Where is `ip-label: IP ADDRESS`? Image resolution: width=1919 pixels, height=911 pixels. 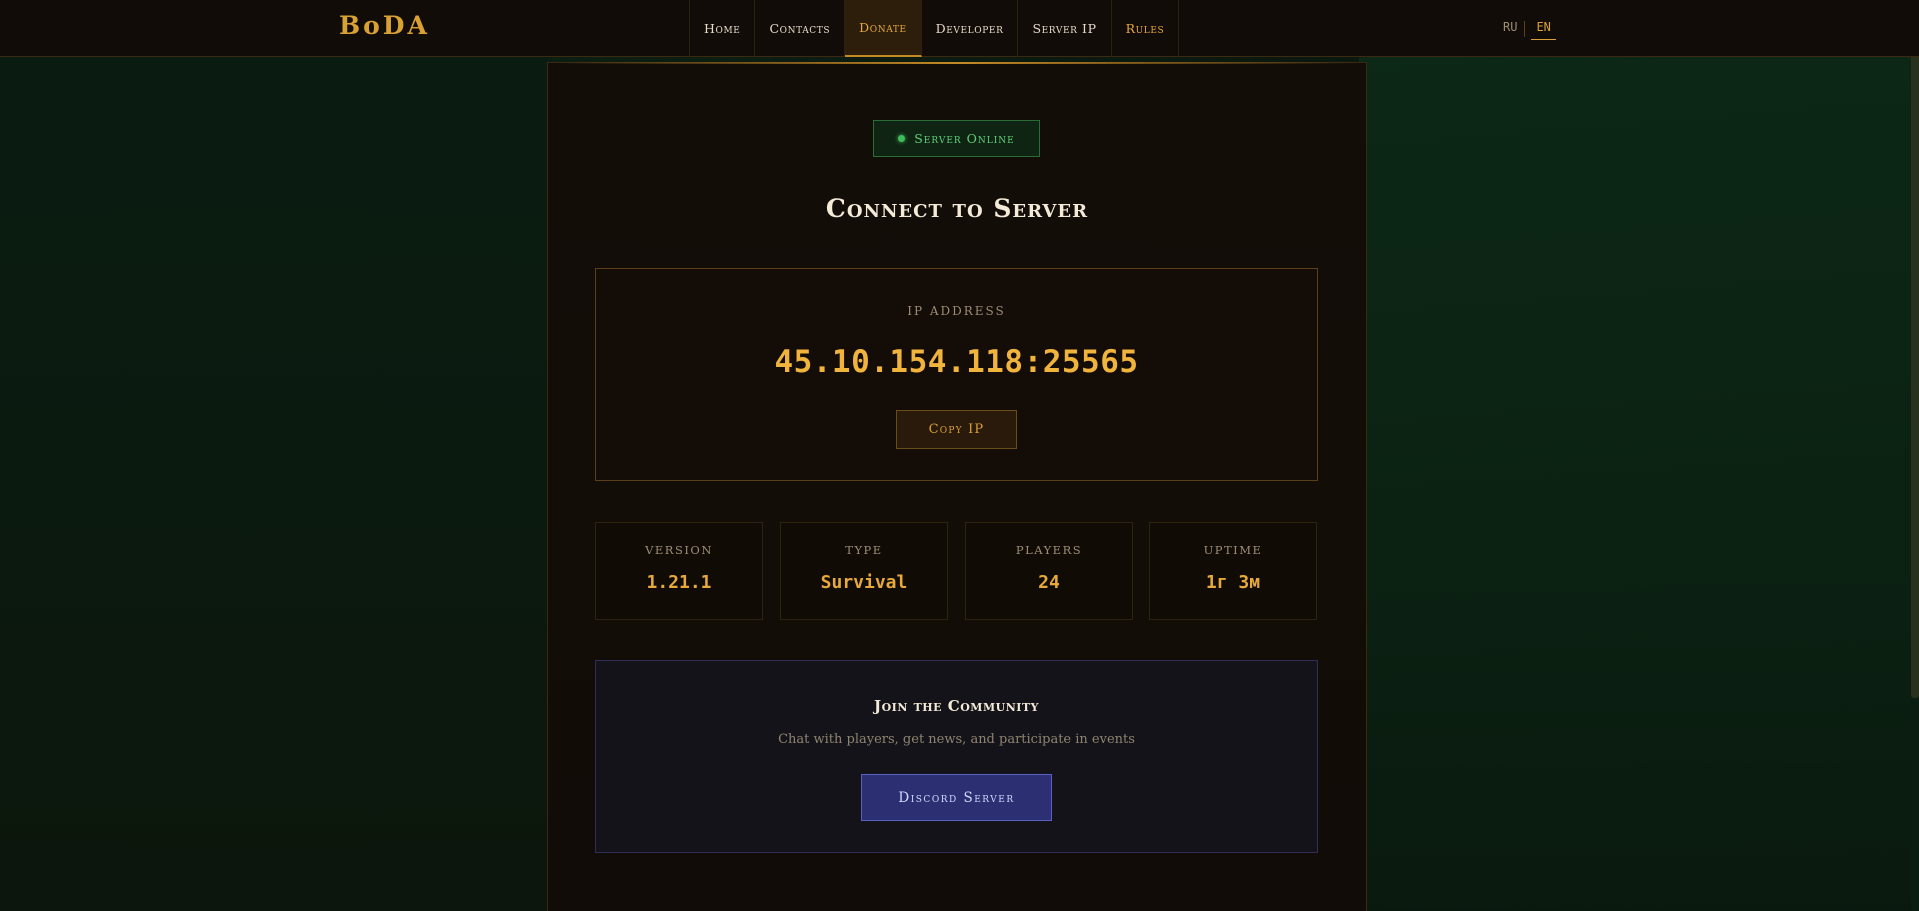 ip-label: IP ADDRESS is located at coordinates (956, 311).